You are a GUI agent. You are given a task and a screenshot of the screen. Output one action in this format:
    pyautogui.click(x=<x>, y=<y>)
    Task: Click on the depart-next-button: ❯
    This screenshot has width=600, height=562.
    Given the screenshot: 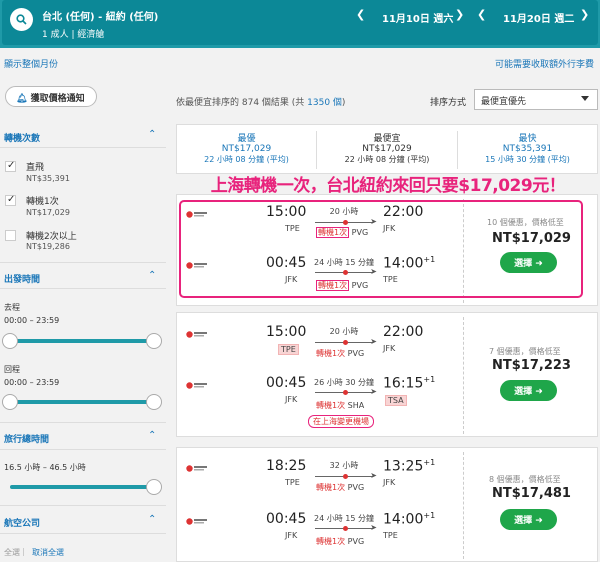 What is the action you would take?
    pyautogui.click(x=459, y=14)
    